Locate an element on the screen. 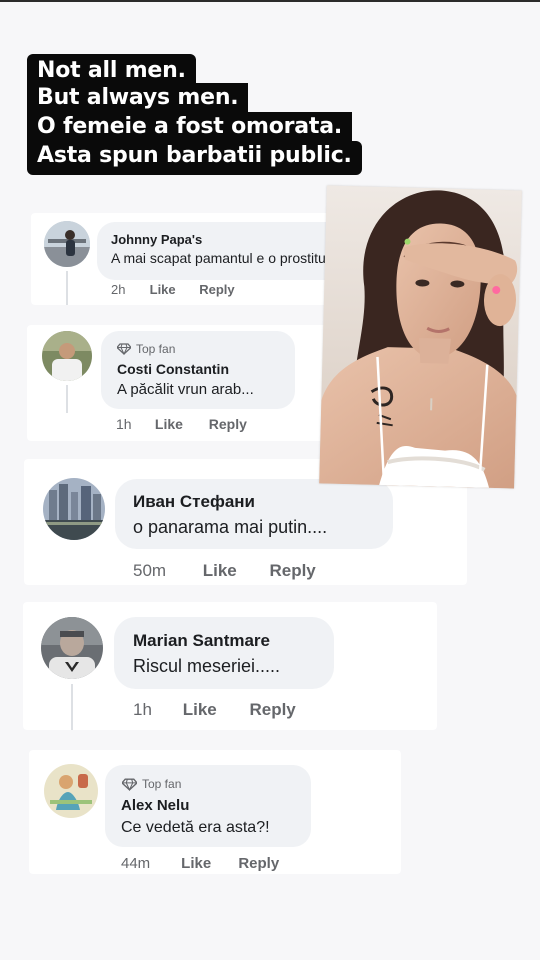 The width and height of the screenshot is (540, 960). headline-line-4: Asta spun barbatii public. is located at coordinates (194, 158).